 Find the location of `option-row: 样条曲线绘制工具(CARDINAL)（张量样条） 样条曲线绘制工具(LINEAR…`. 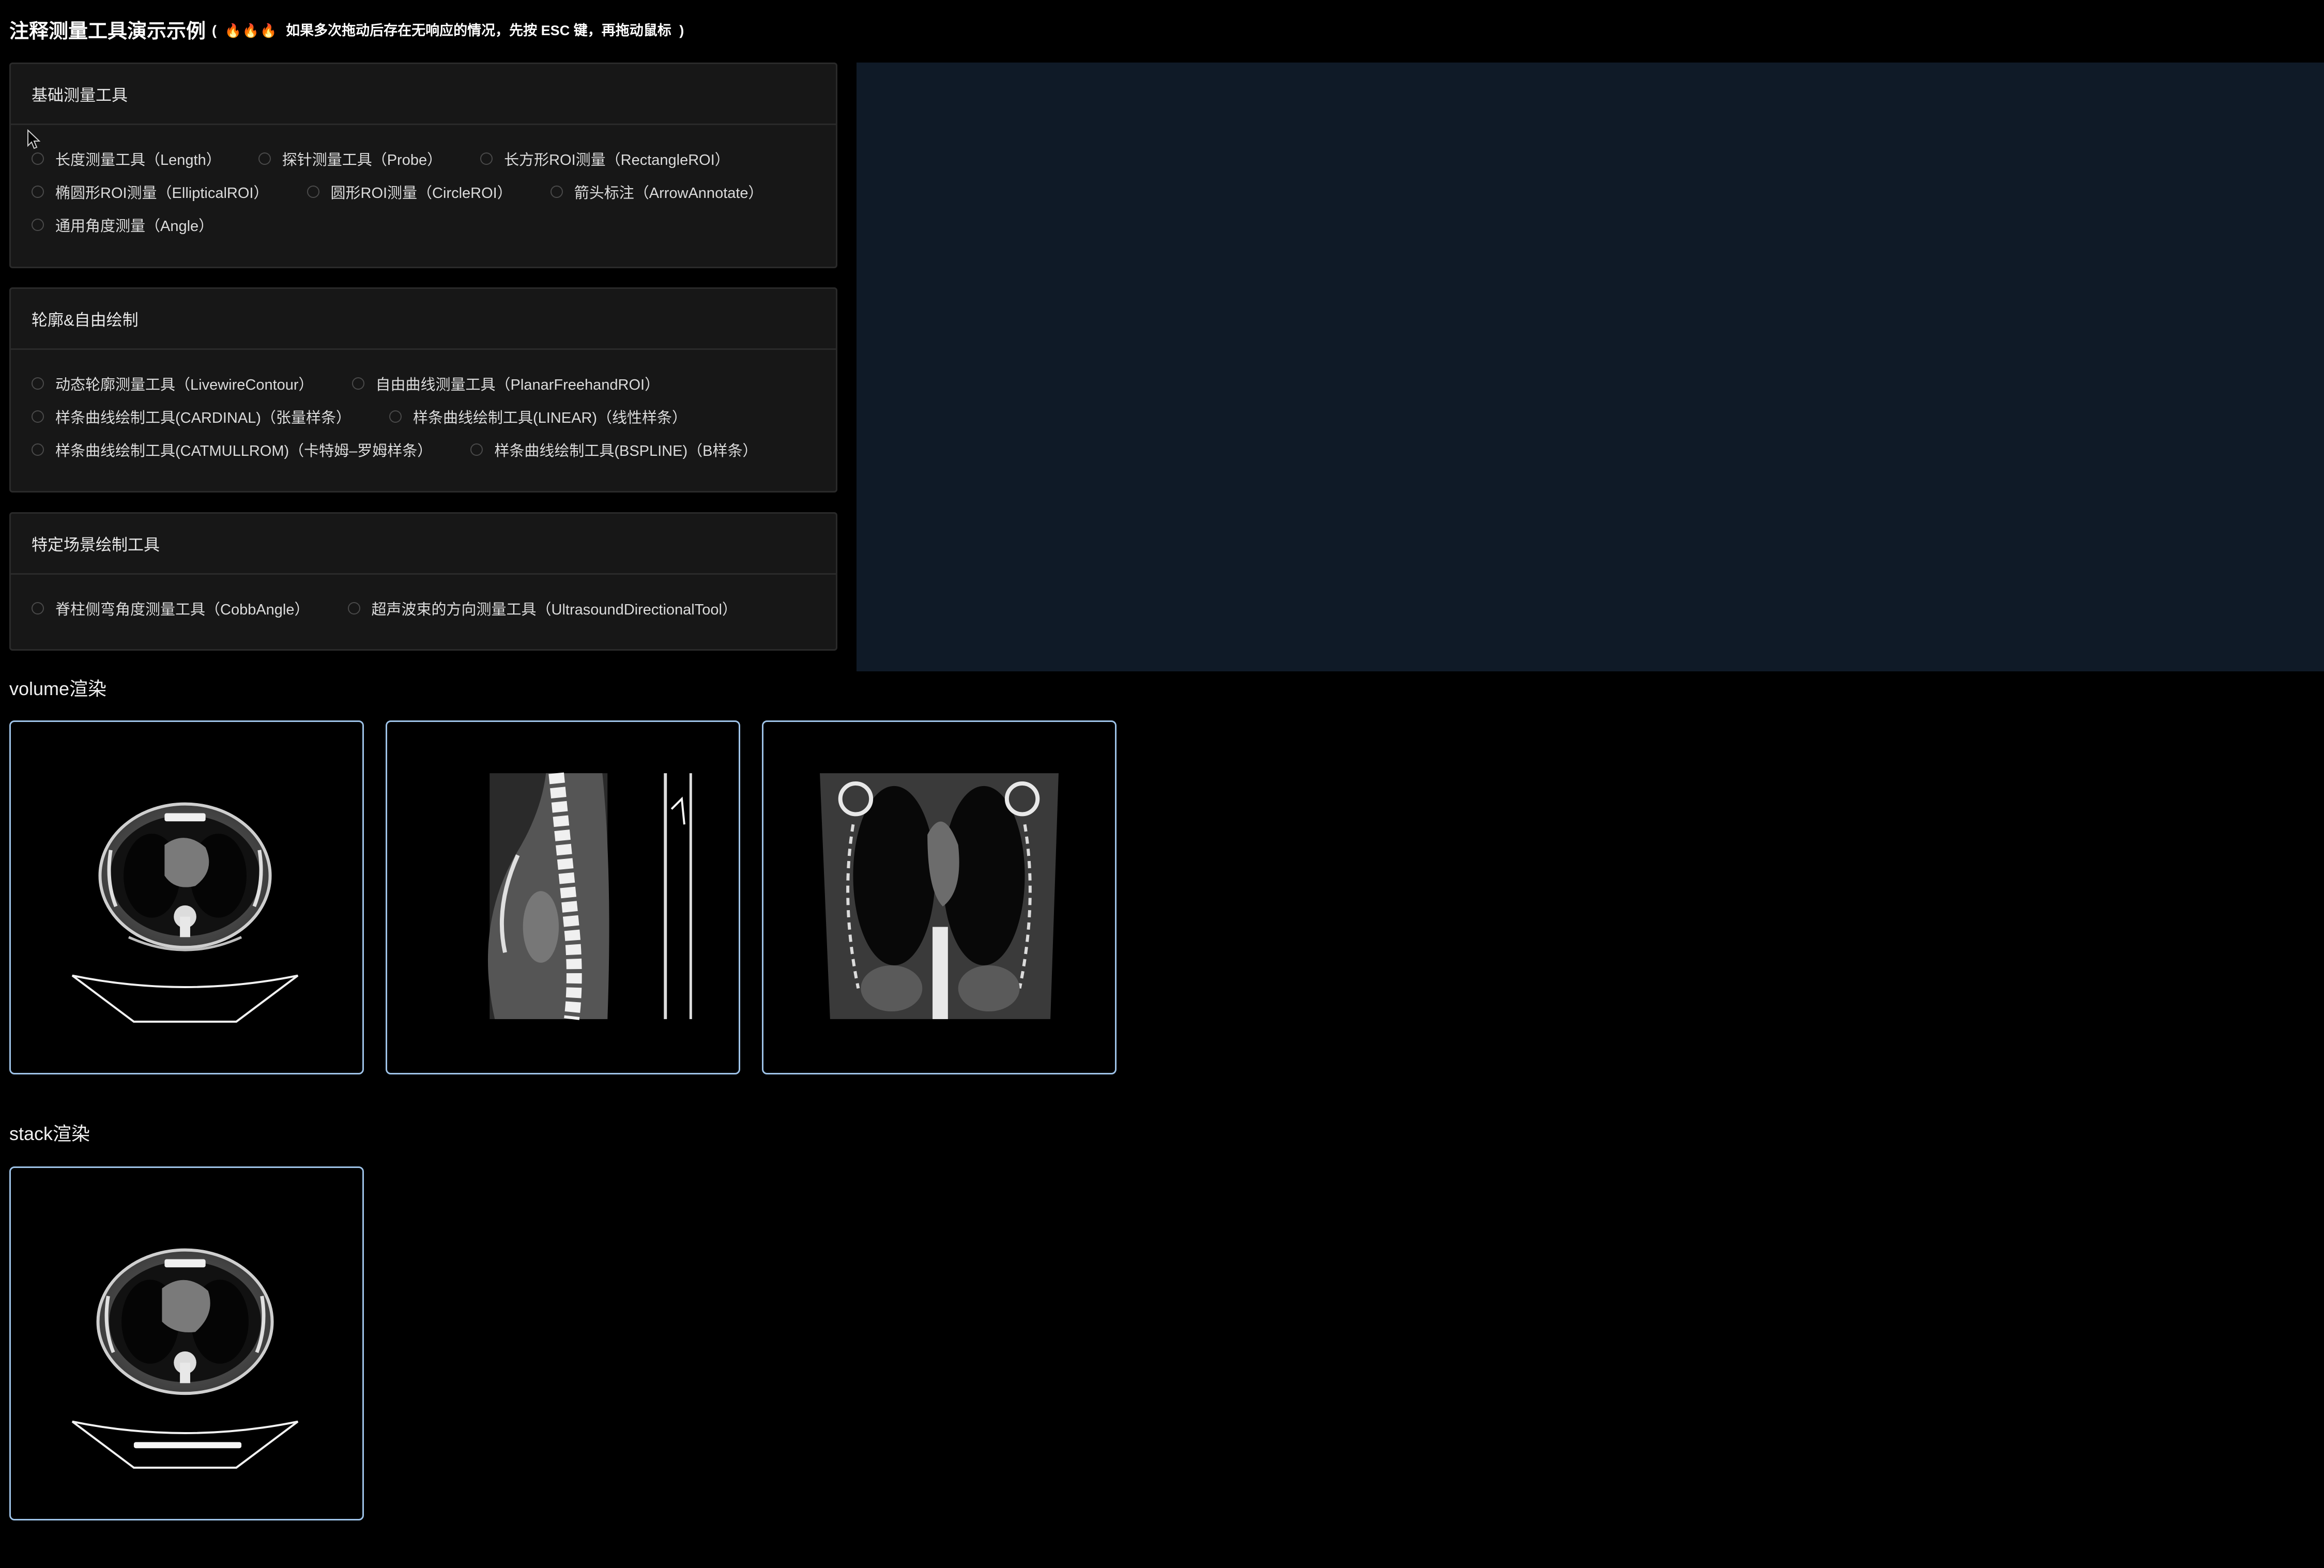

option-row: 样条曲线绘制工具(CARDINAL)（张量样条） 样条曲线绘制工具(LINEAR… is located at coordinates (379, 417).